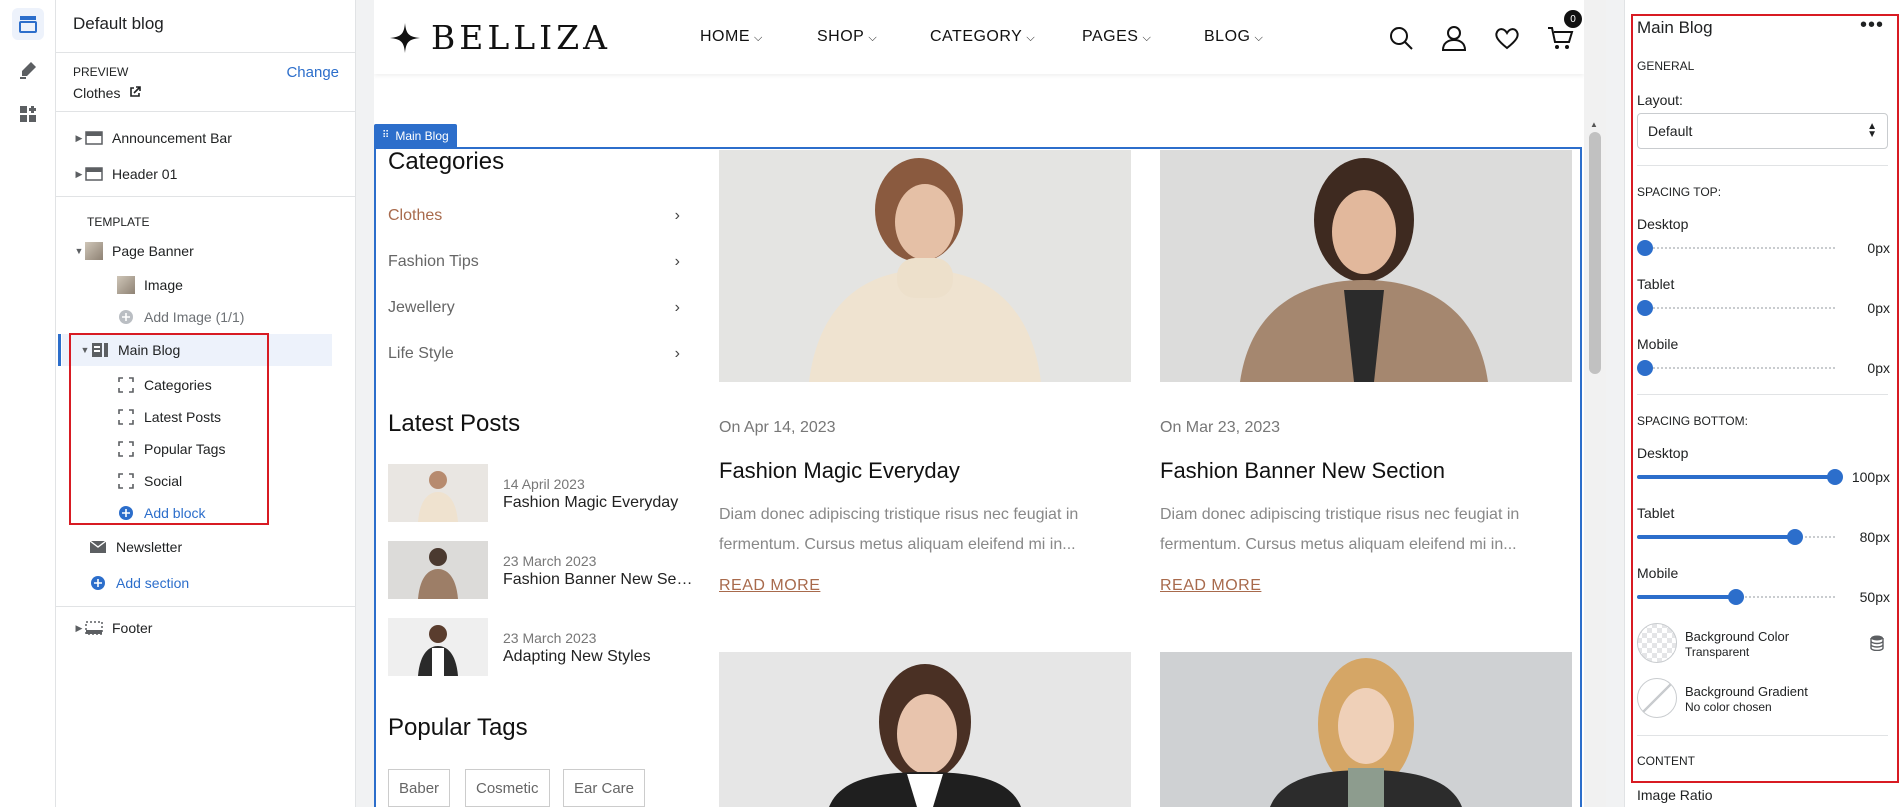 The image size is (1904, 807). I want to click on add-section-button: Add section, so click(206, 583).